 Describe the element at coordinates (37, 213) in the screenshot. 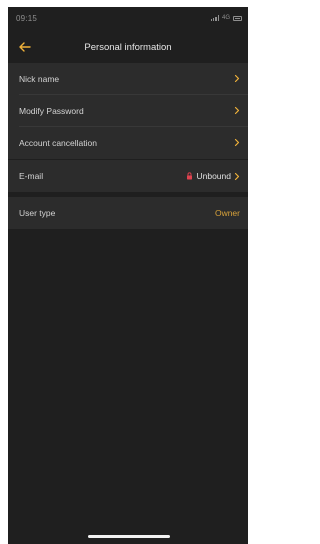

I see `user-type-label: User type` at that location.